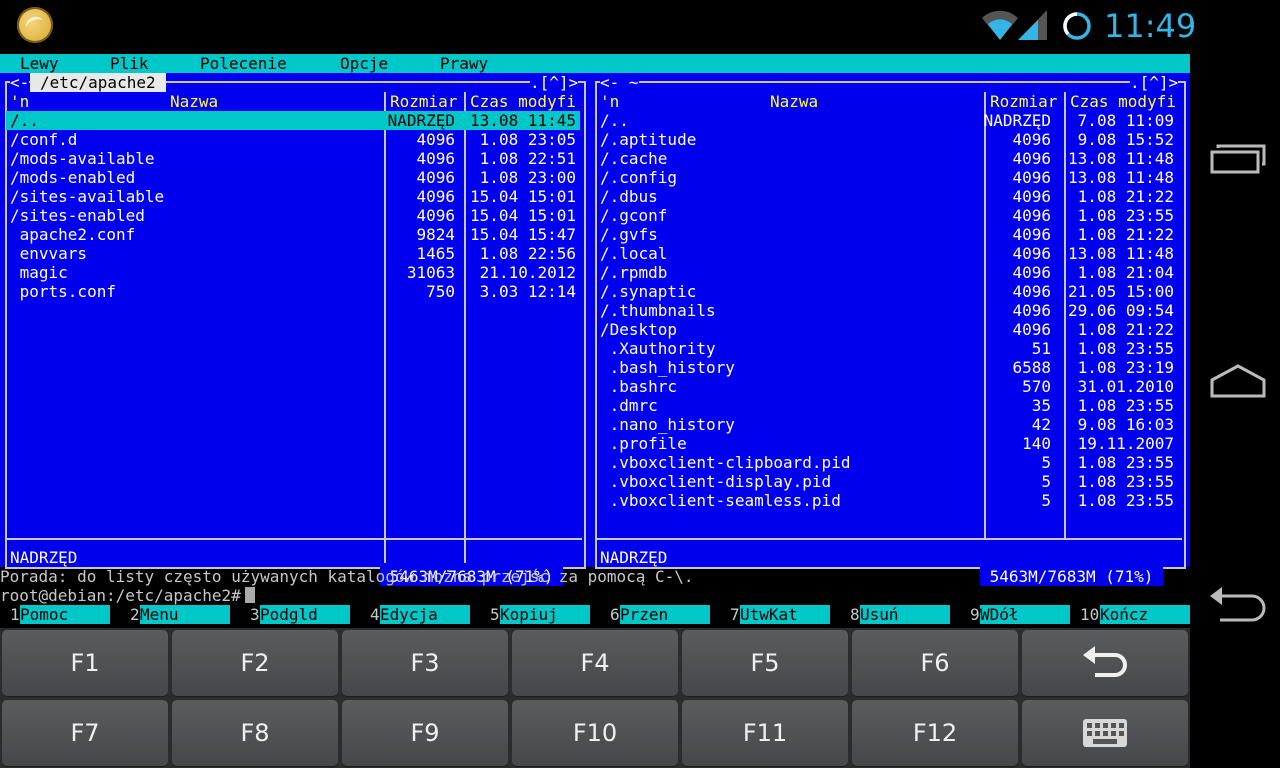  What do you see at coordinates (855, 614) in the screenshot?
I see `fkey-number: 8` at bounding box center [855, 614].